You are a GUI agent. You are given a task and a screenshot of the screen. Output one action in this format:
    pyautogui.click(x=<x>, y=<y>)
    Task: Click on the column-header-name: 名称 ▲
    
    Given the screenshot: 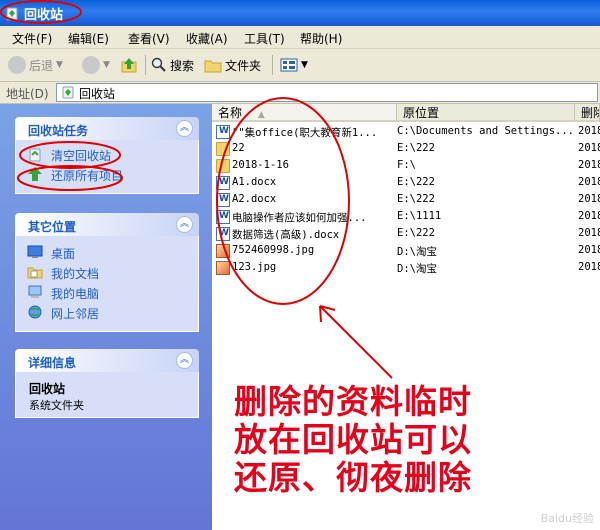 What is the action you would take?
    pyautogui.click(x=304, y=113)
    